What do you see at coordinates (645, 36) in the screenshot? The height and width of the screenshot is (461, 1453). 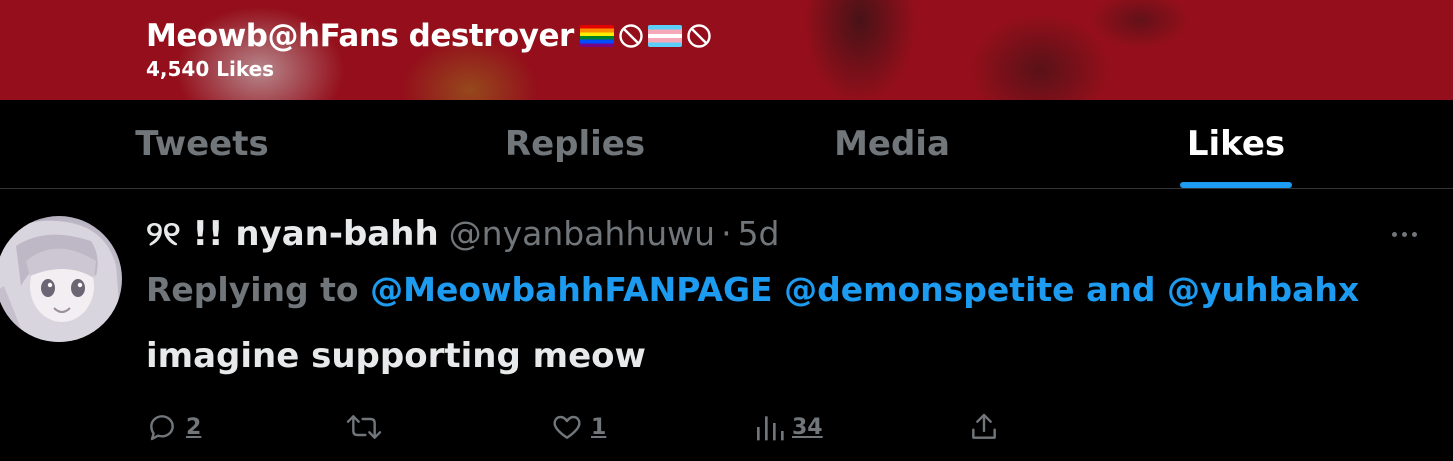 I see `display-name-emojis` at bounding box center [645, 36].